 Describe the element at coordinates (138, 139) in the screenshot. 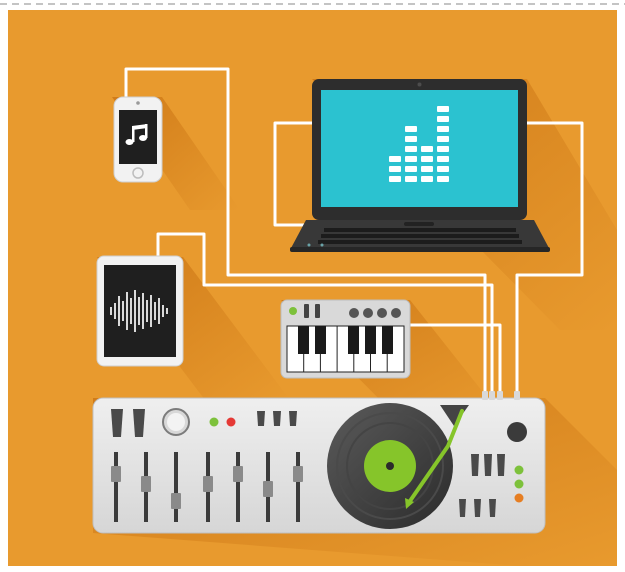

I see `smartphone` at that location.